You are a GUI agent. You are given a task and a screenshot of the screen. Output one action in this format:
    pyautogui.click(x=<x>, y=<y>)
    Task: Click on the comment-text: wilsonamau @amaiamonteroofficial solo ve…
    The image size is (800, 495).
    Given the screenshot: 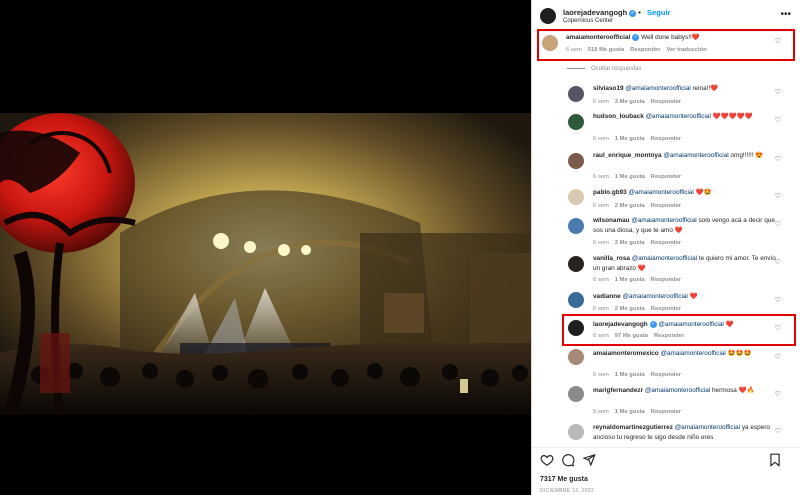 What is the action you would take?
    pyautogui.click(x=685, y=225)
    